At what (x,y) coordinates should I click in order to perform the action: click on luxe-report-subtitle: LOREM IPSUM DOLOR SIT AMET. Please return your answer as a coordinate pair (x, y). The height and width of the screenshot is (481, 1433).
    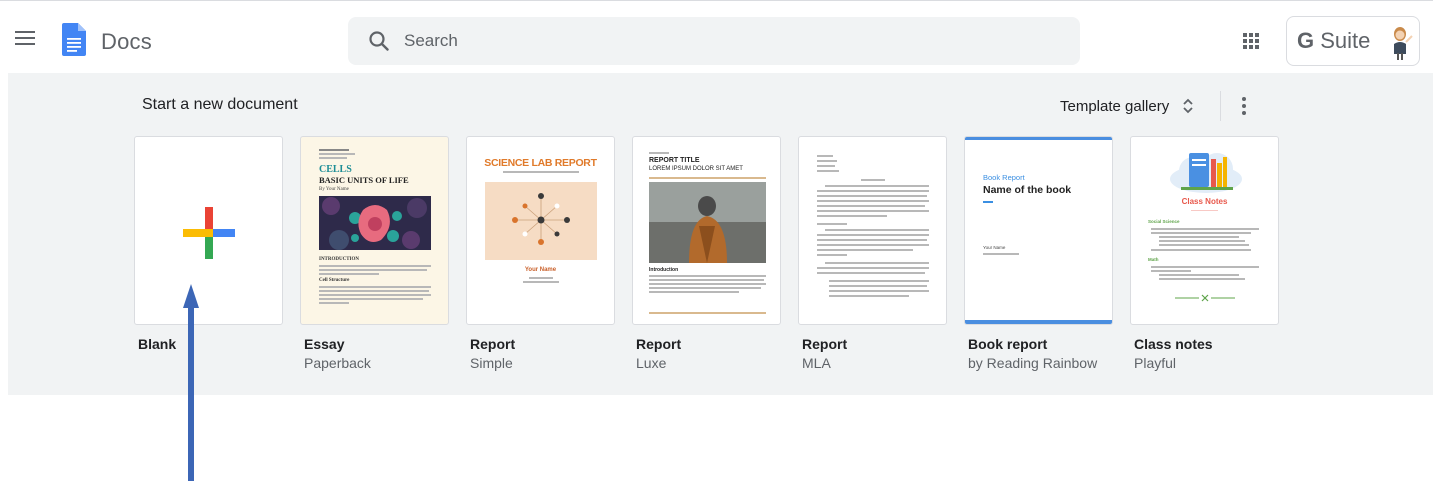
    Looking at the image, I should click on (696, 169).